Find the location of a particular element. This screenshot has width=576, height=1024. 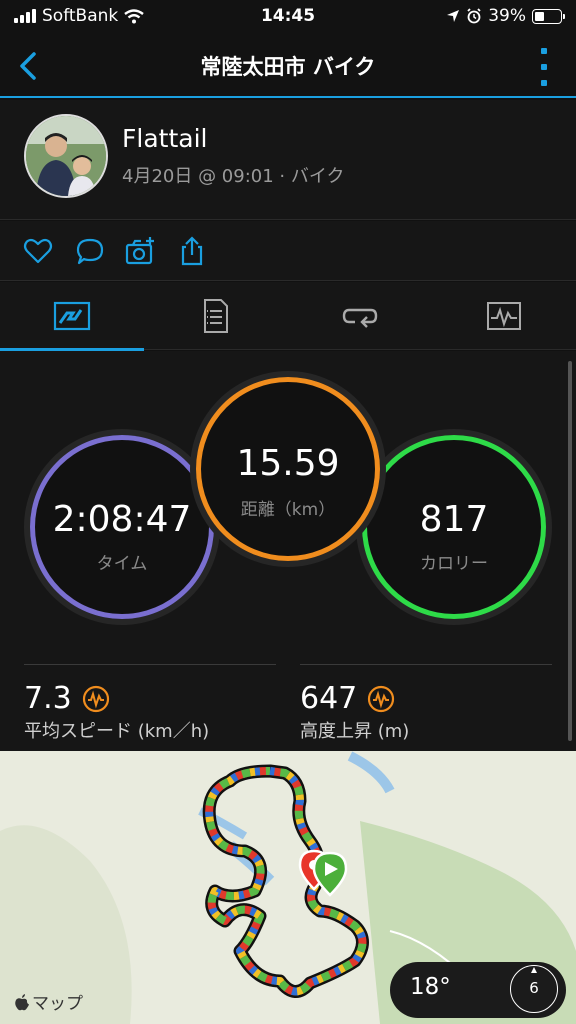

alarm-icon is located at coordinates (474, 16).